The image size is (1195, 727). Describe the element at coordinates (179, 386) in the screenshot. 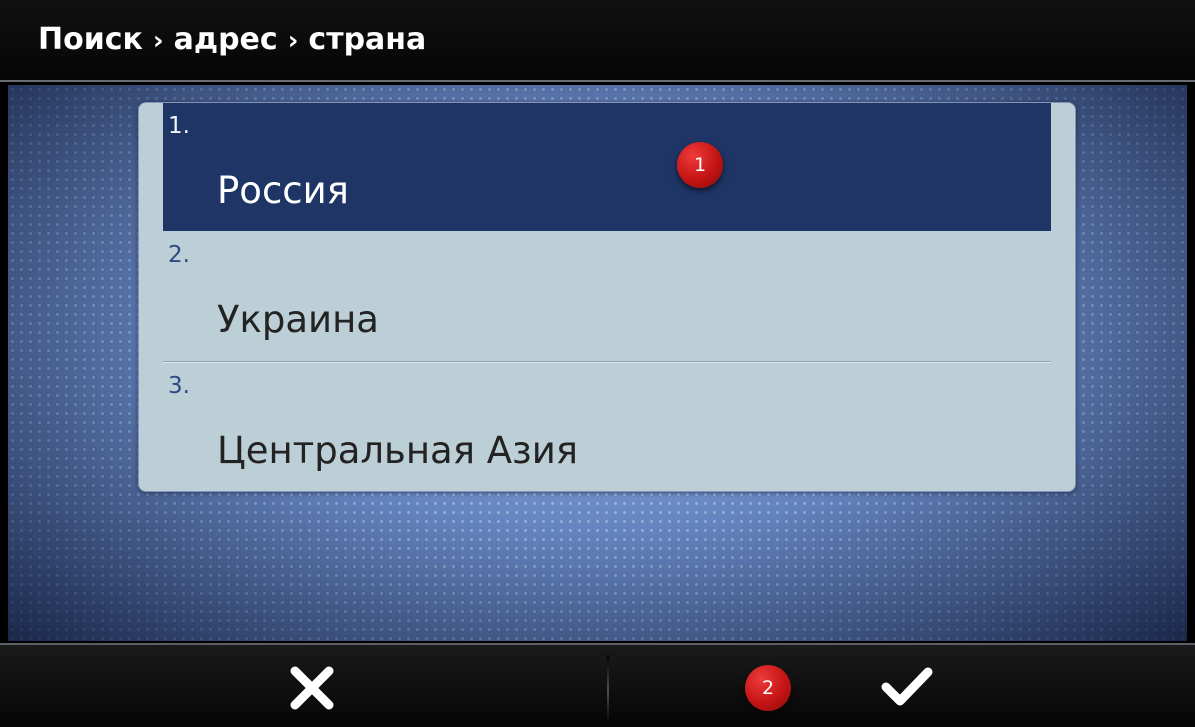

I see `item-number: 3.` at that location.